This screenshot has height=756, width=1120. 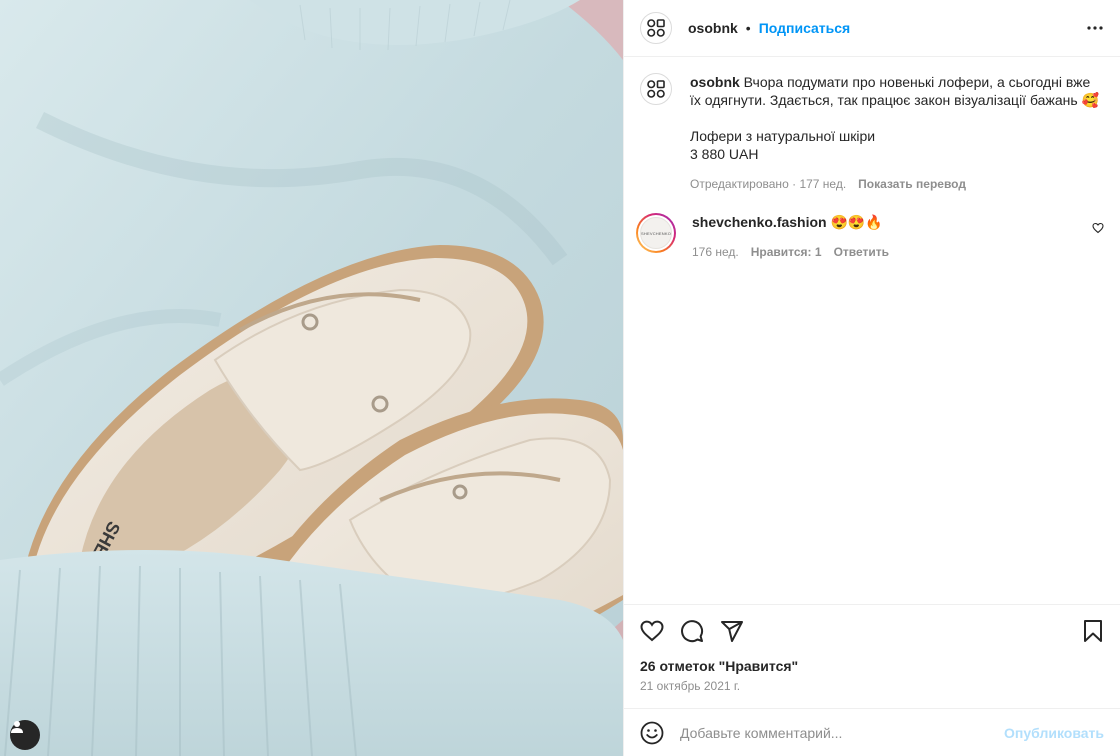 I want to click on follow-button: Подписаться, so click(x=805, y=28).